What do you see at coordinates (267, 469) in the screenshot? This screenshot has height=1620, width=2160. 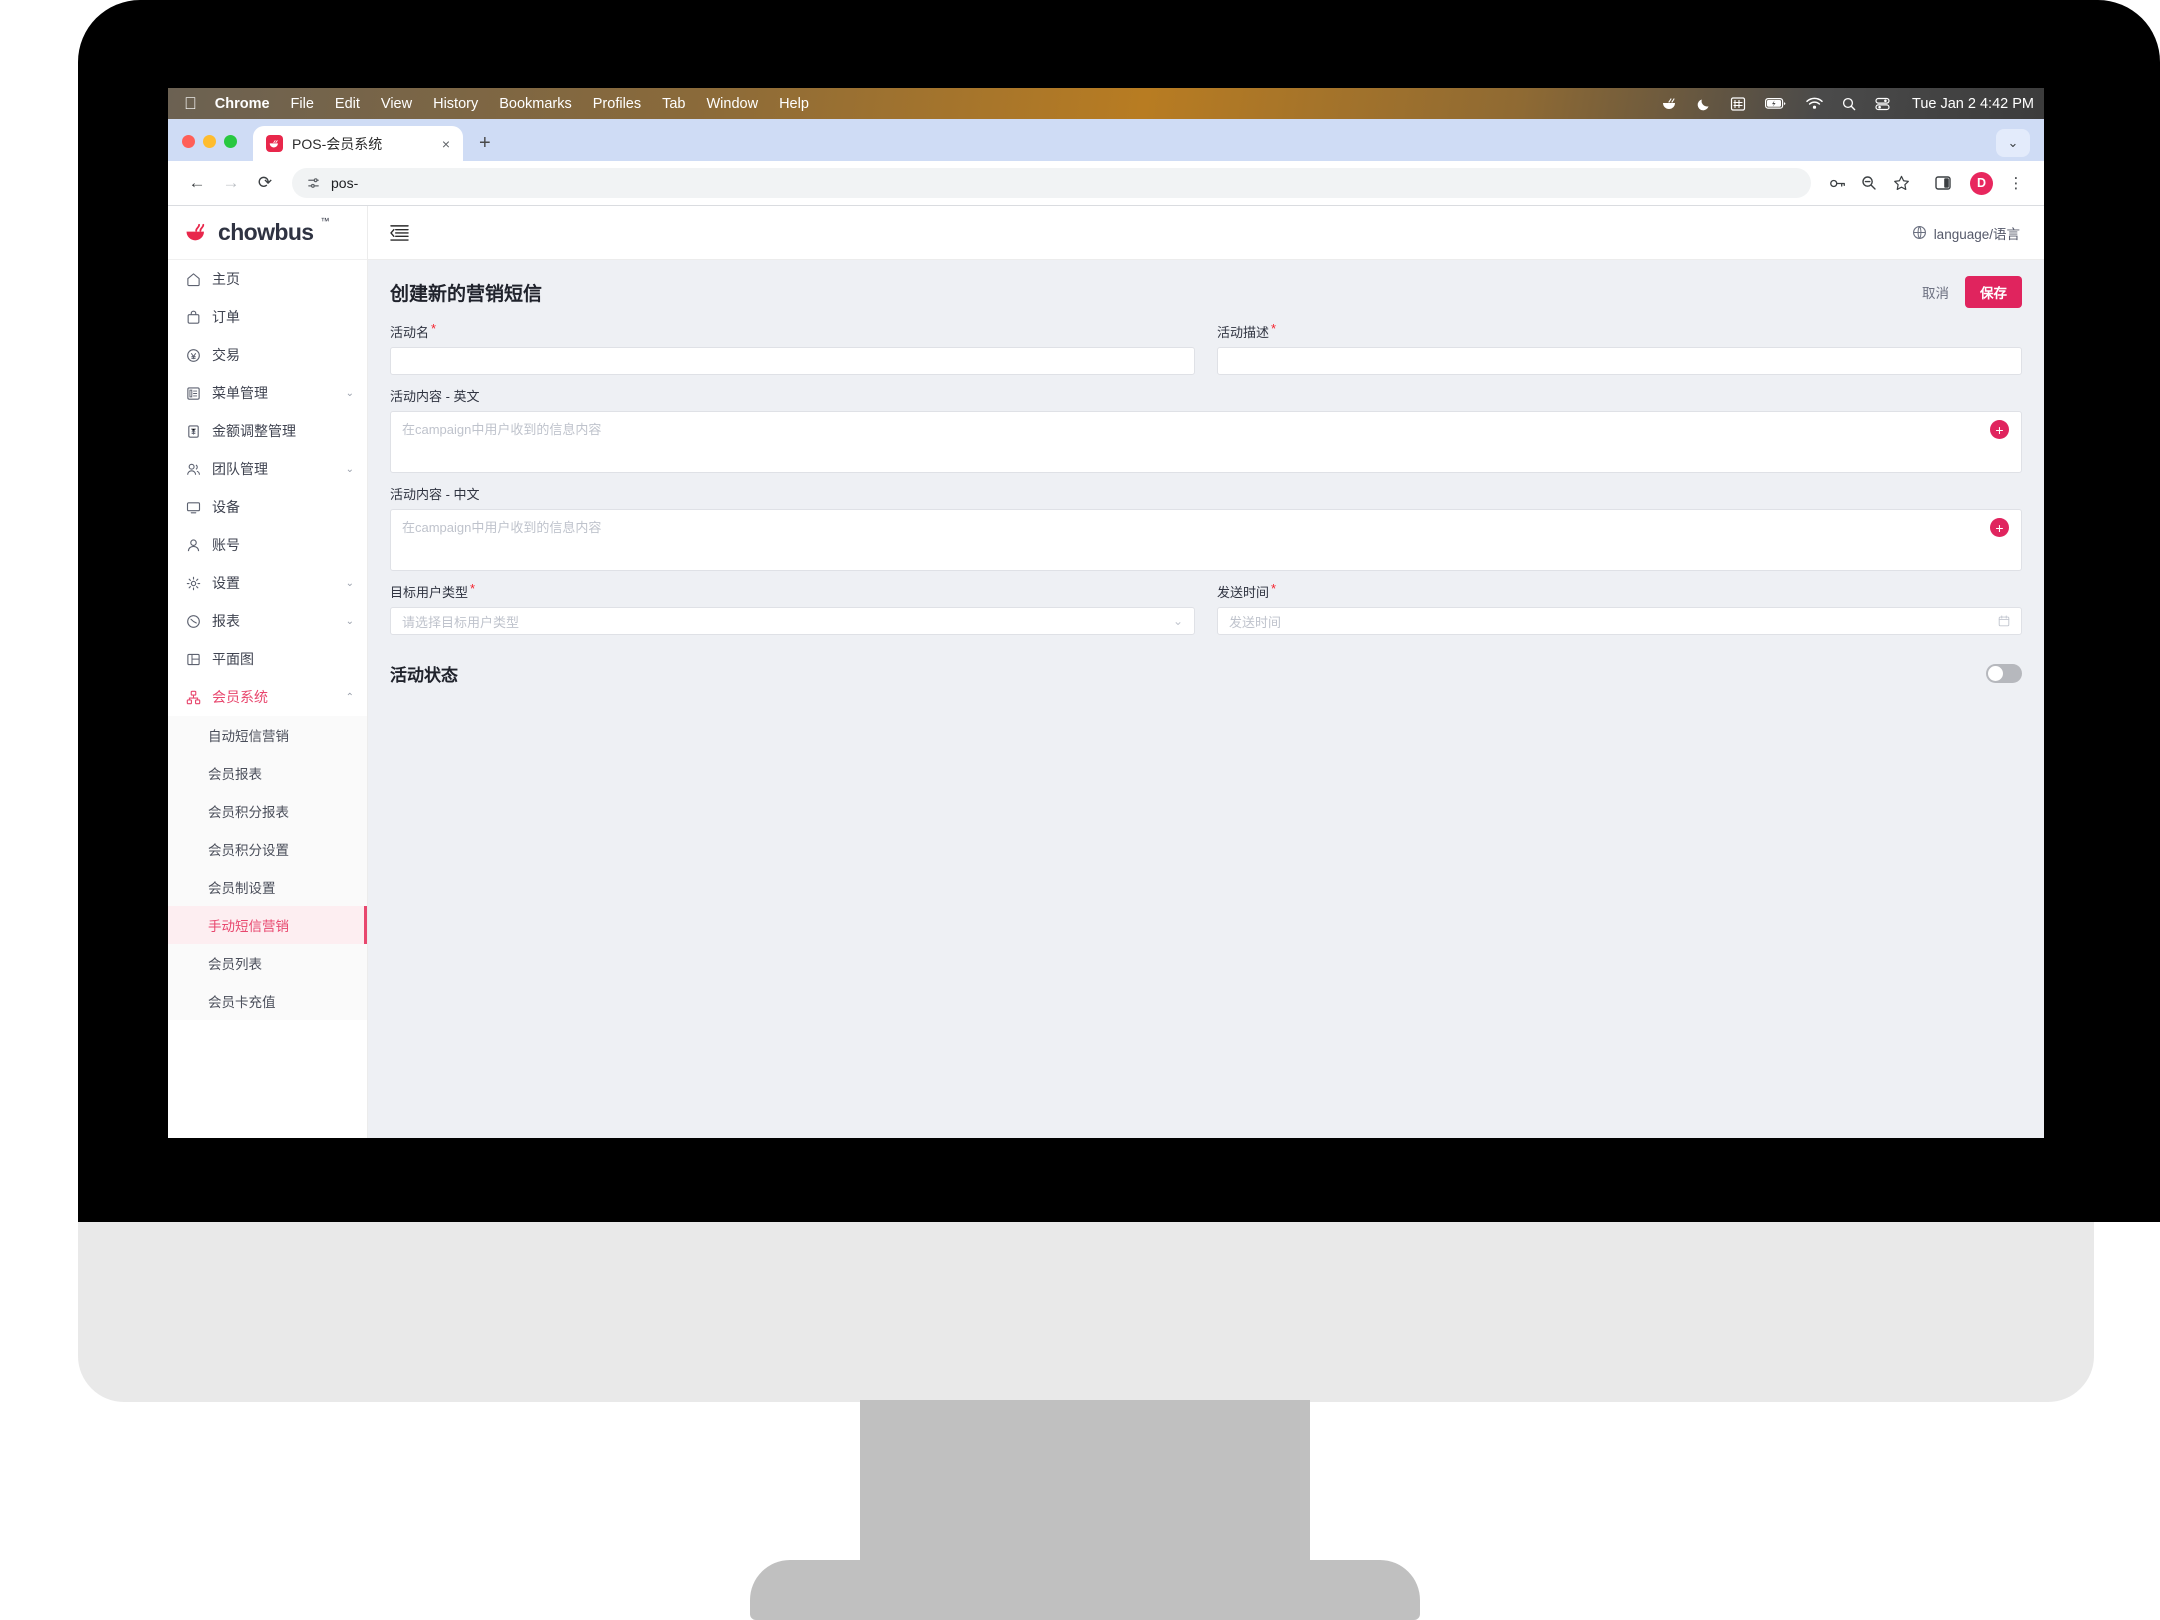 I see `sidebar-item-team-management: 团队管理 ⌄` at bounding box center [267, 469].